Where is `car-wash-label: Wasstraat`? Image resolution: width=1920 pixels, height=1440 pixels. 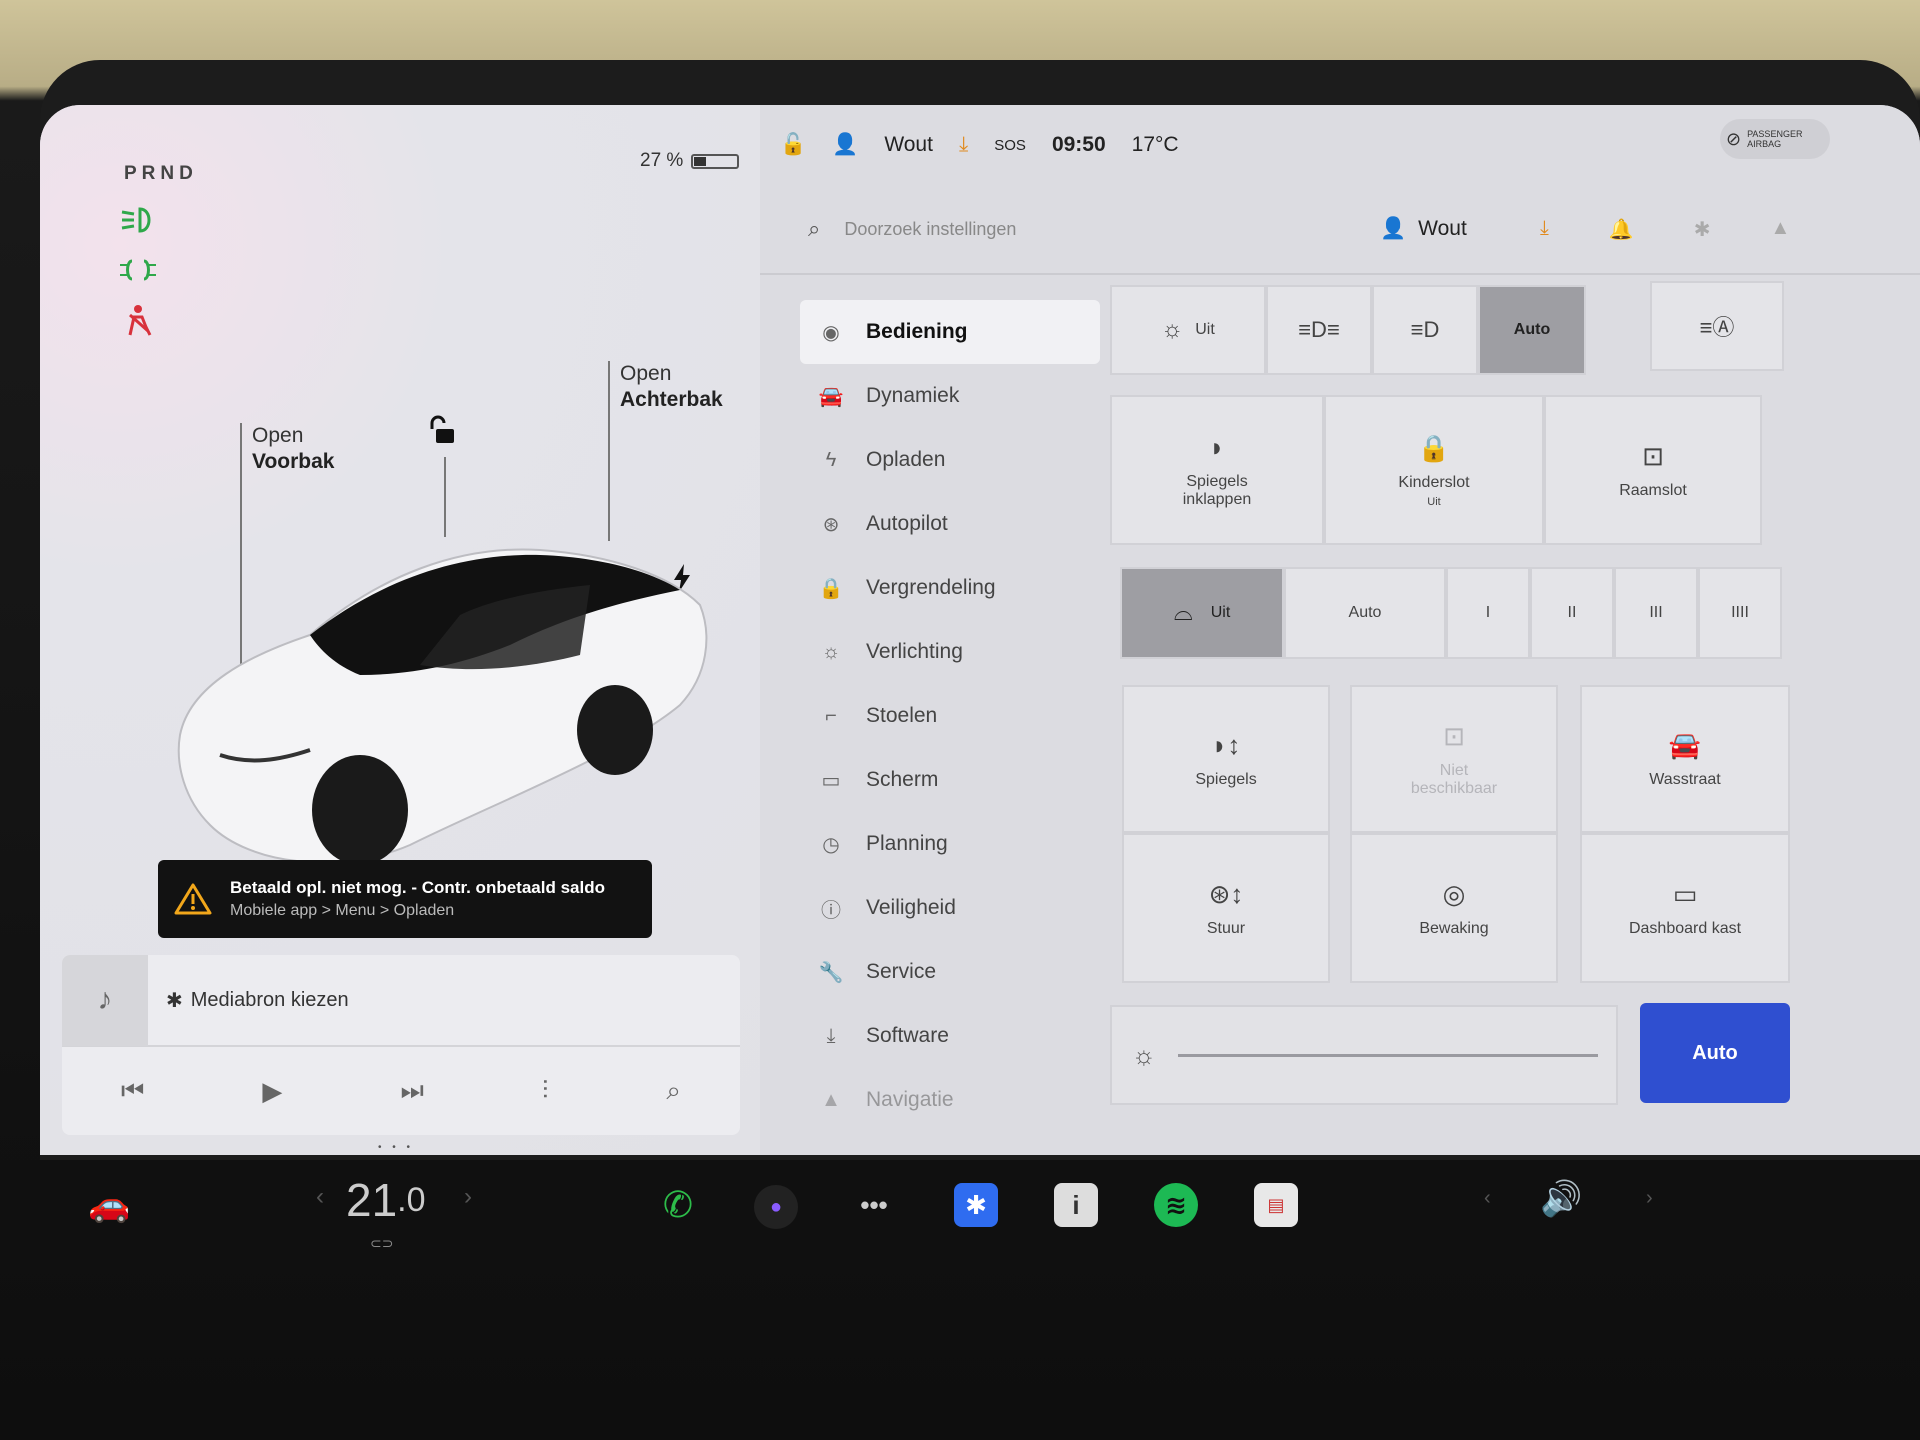
car-wash-label: Wasstraat is located at coordinates (1685, 779).